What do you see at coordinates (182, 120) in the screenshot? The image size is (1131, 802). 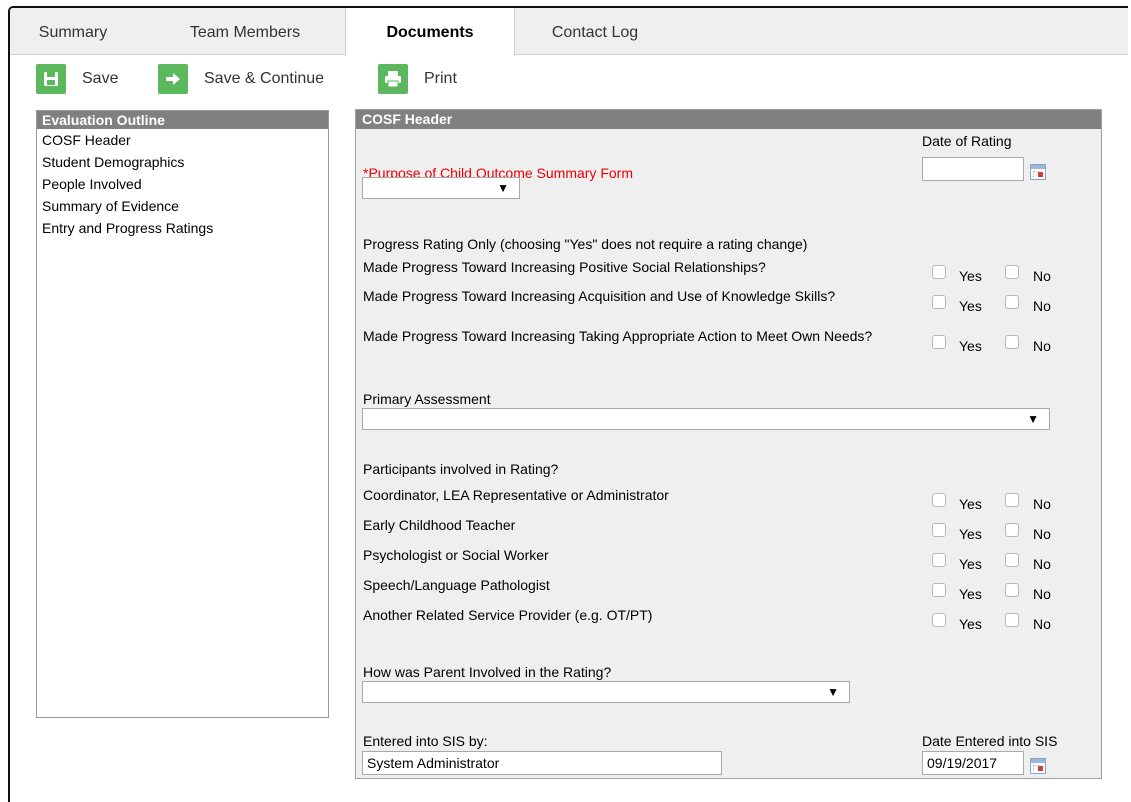 I see `outline-title: Evaluation Outline` at bounding box center [182, 120].